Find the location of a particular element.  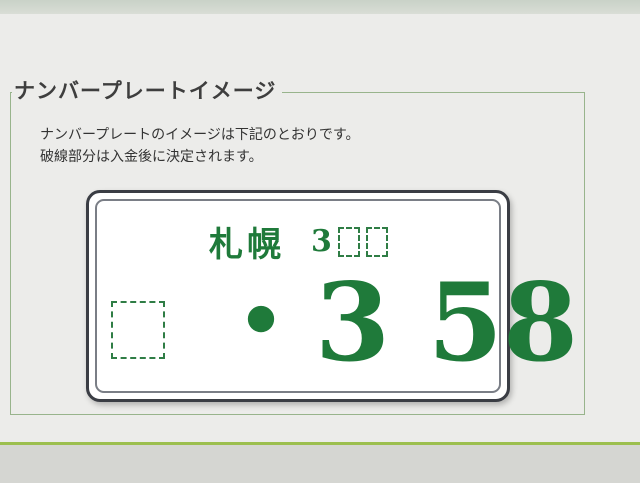

description-line-1: ナンバープレートのイメージは下記のとおりです。 is located at coordinates (200, 135).